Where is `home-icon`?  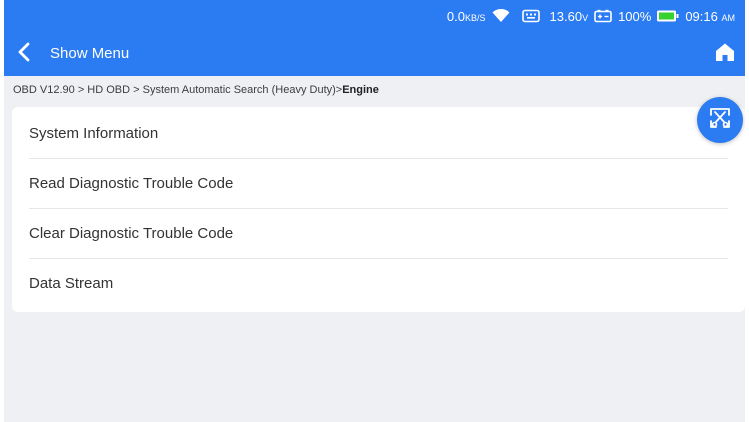 home-icon is located at coordinates (725, 54).